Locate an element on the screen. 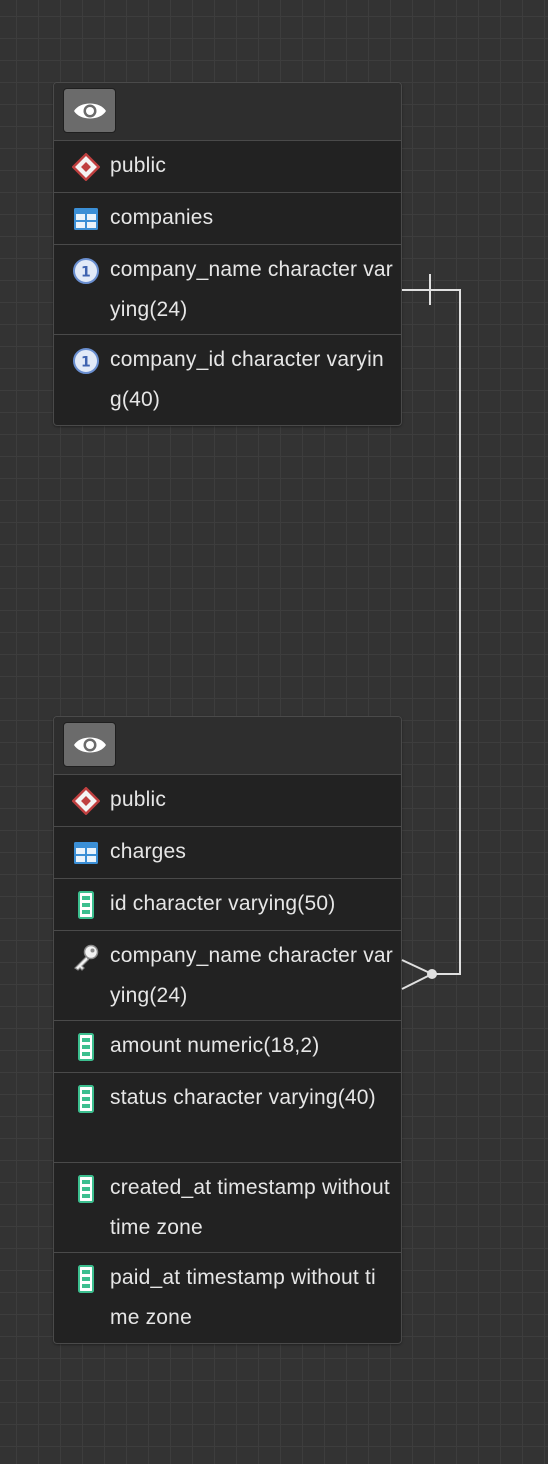  column-row: created_at timestamp without time zone is located at coordinates (227, 1208).